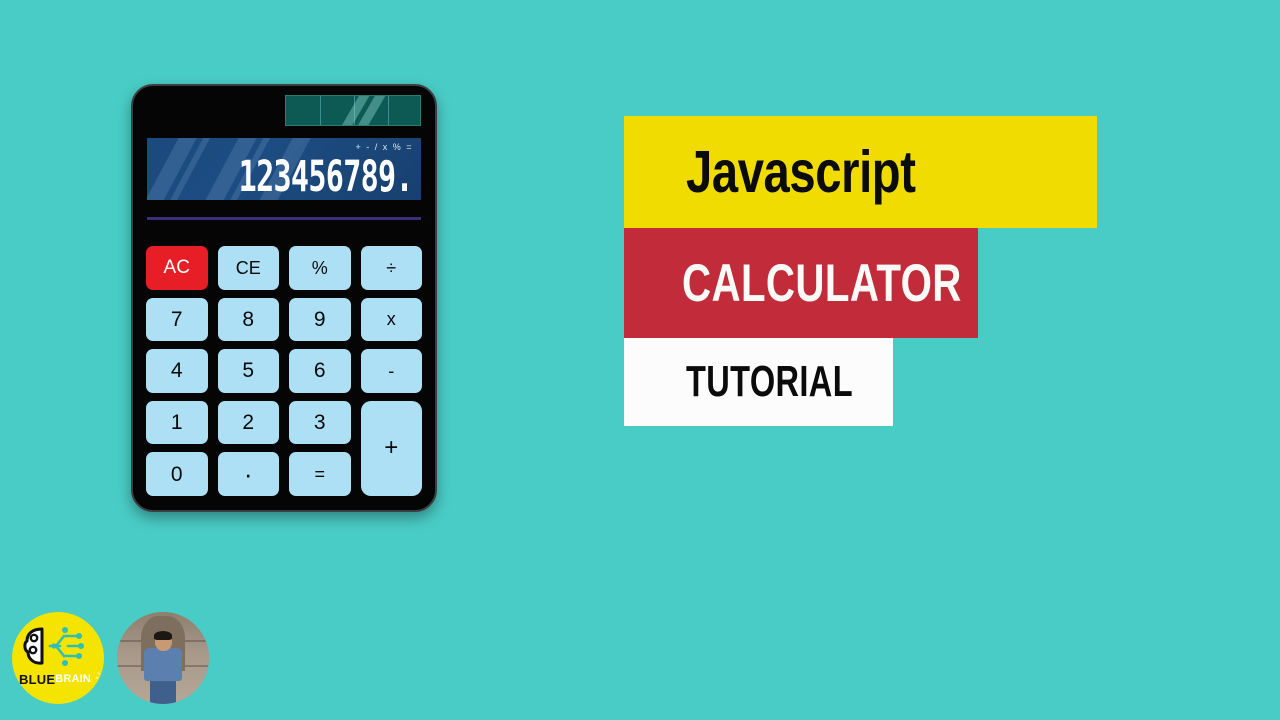 The image size is (1280, 720). I want to click on key-9: 9, so click(320, 319).